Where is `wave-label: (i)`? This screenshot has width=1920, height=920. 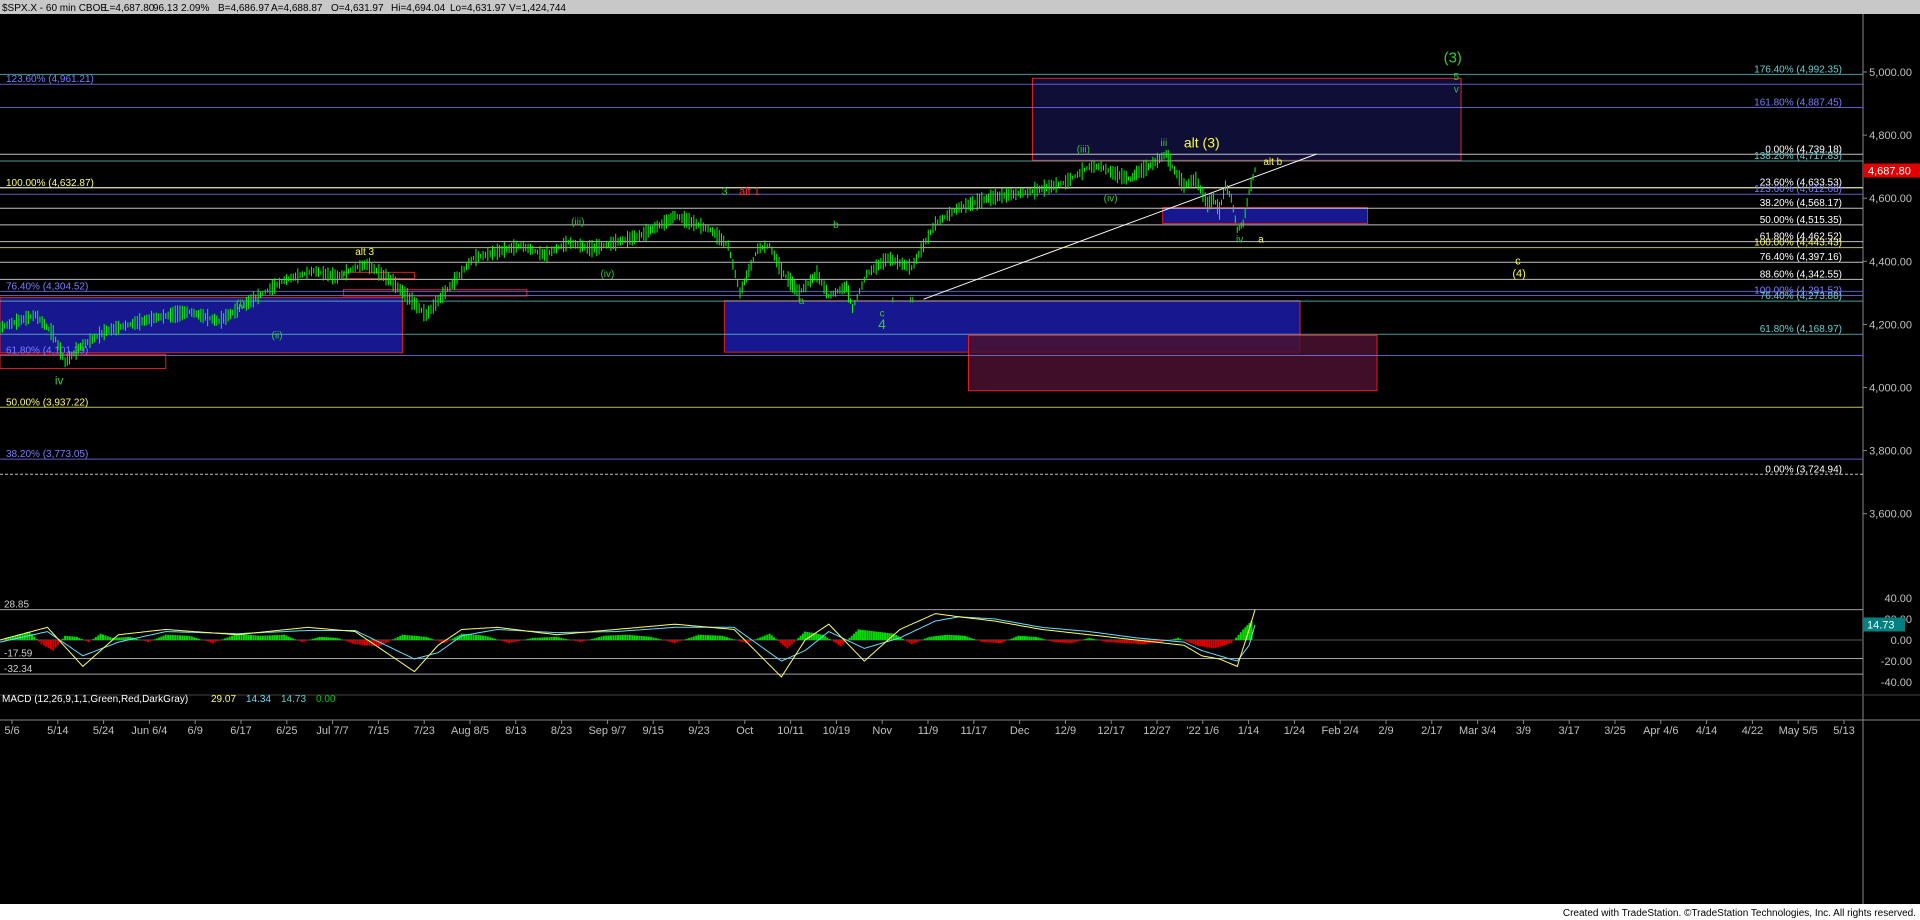 wave-label: (i) is located at coordinates (240, 304).